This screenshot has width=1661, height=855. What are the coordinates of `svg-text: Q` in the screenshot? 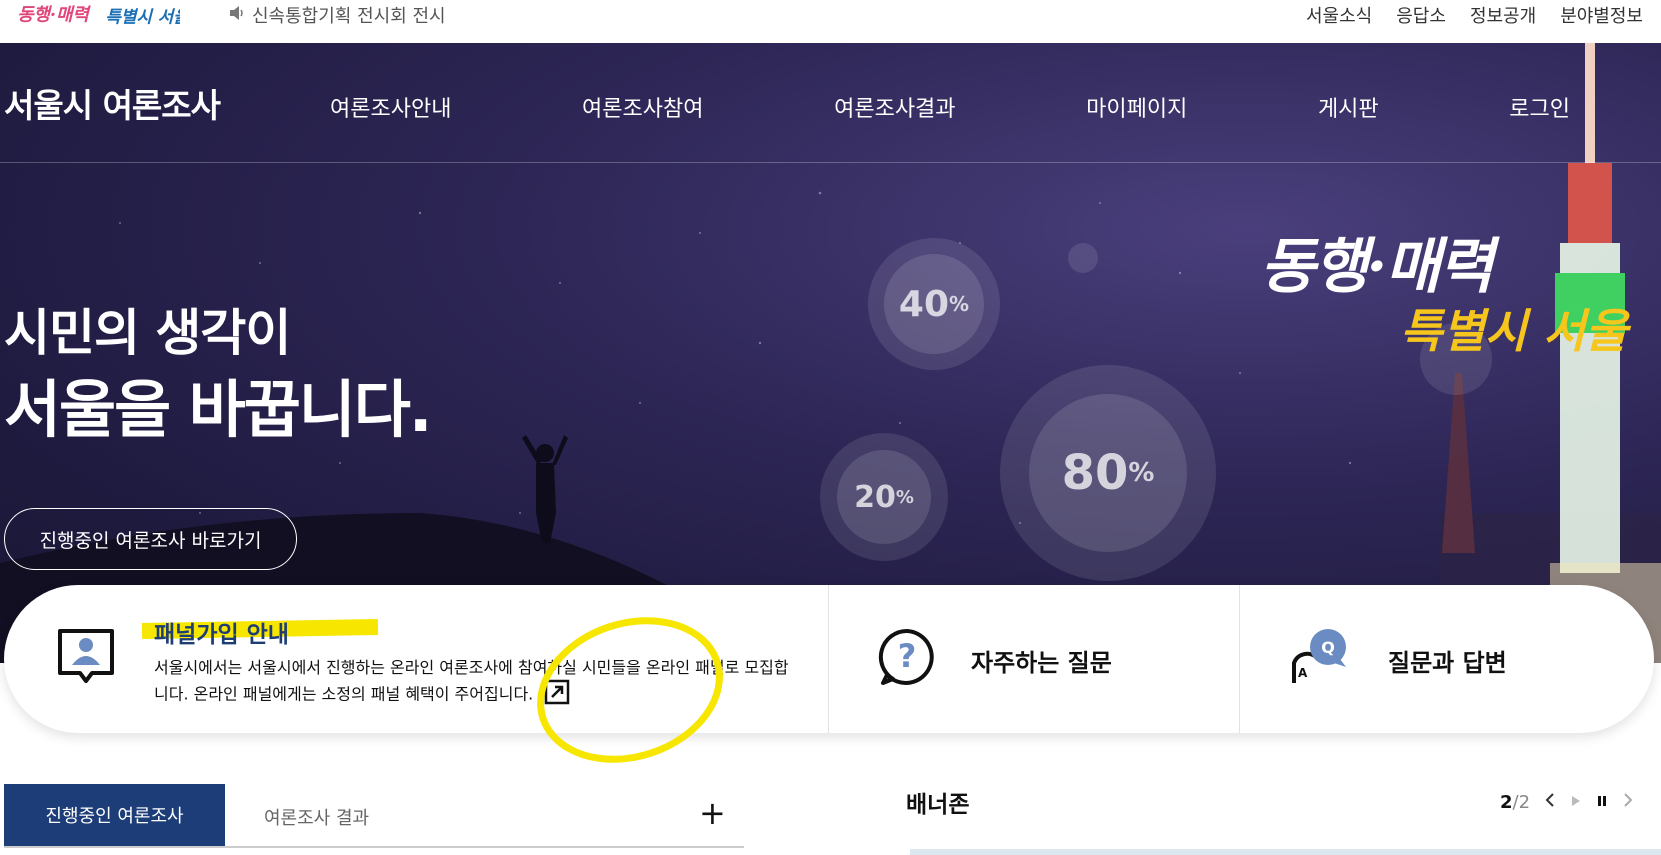 It's located at (1328, 647).